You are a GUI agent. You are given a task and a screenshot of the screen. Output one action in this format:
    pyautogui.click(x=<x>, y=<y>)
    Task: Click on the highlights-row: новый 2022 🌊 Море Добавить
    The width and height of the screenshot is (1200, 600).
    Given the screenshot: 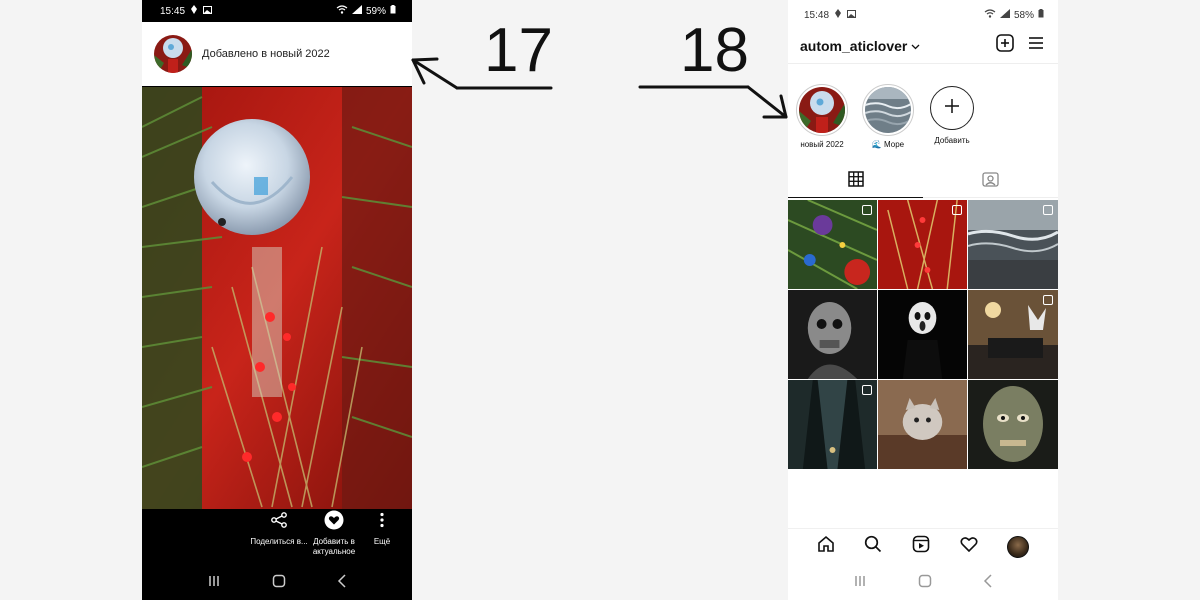 What is the action you would take?
    pyautogui.click(x=923, y=120)
    